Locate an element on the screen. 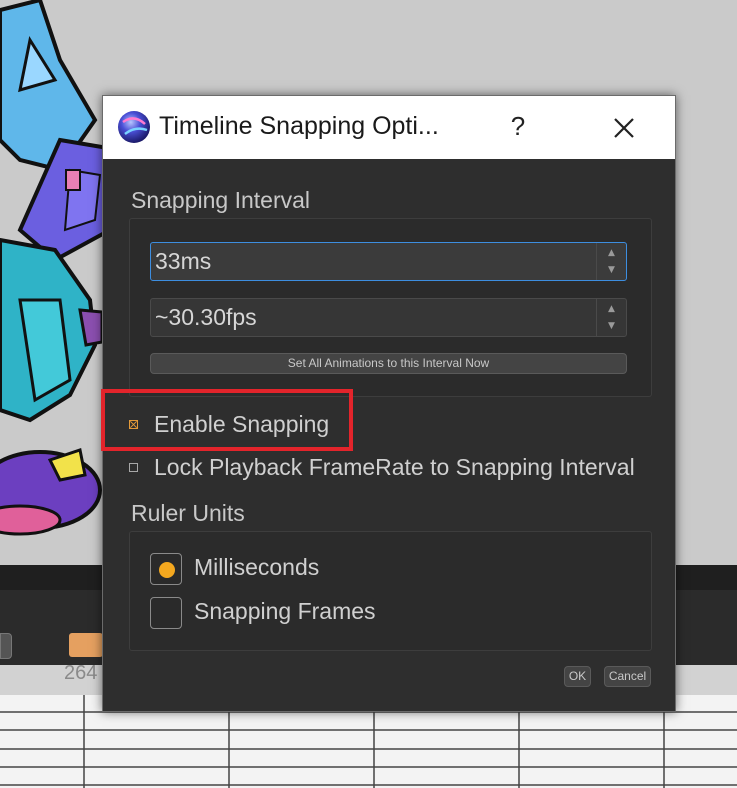 Image resolution: width=737 pixels, height=788 pixels. radio-unselected-icon is located at coordinates (166, 613).